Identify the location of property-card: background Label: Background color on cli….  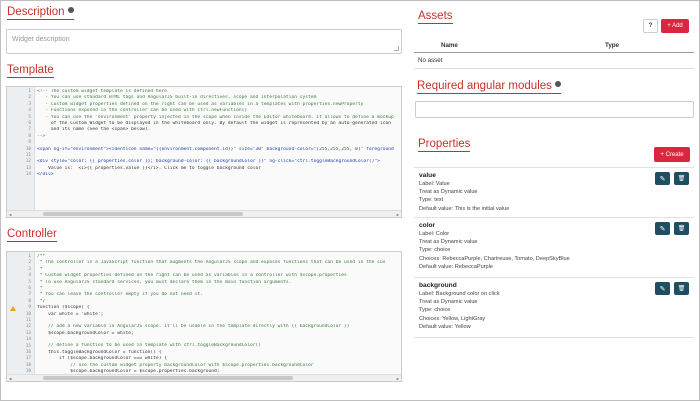
(554, 309).